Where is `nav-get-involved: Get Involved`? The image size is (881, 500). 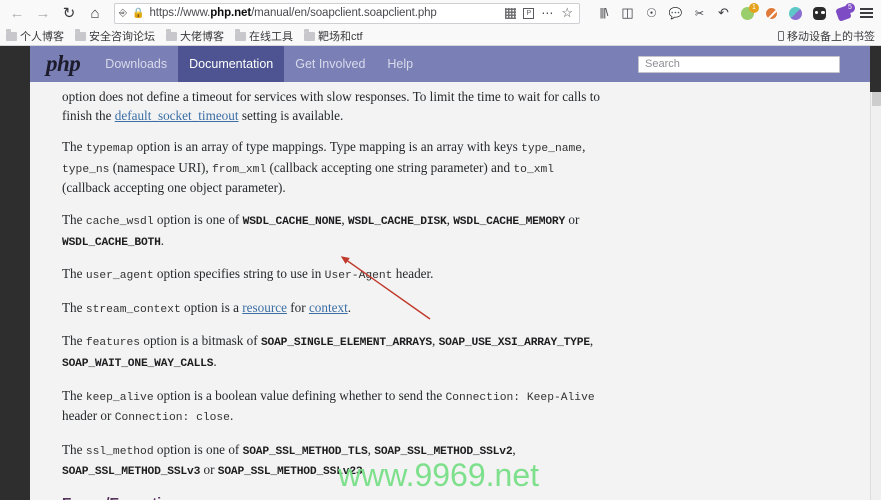 nav-get-involved: Get Involved is located at coordinates (330, 64).